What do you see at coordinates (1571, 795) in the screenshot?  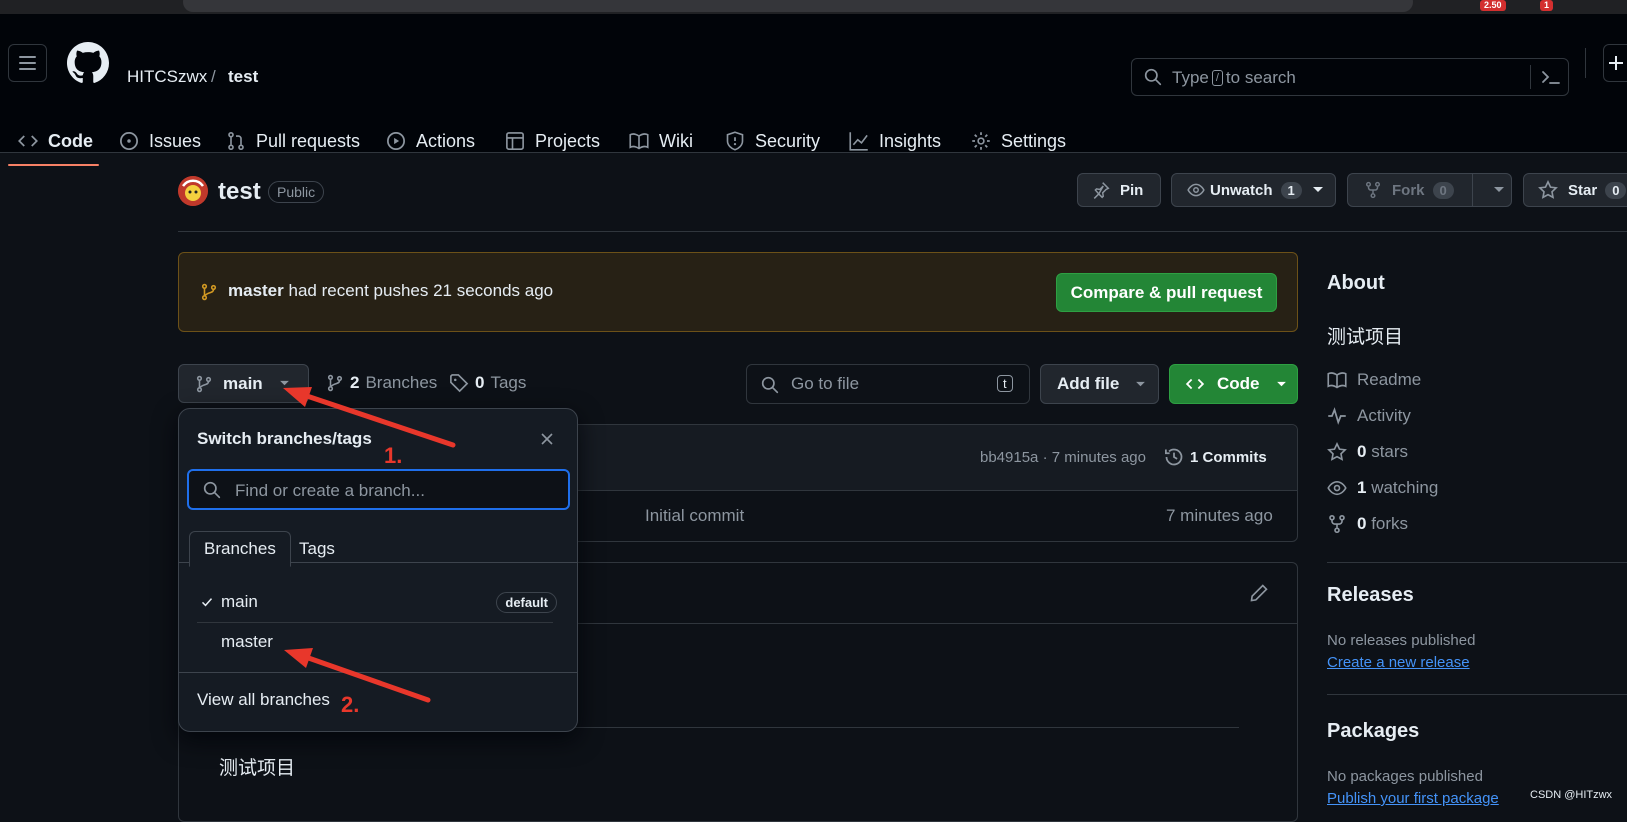 I see `watermark: CSDN @HITzwx` at bounding box center [1571, 795].